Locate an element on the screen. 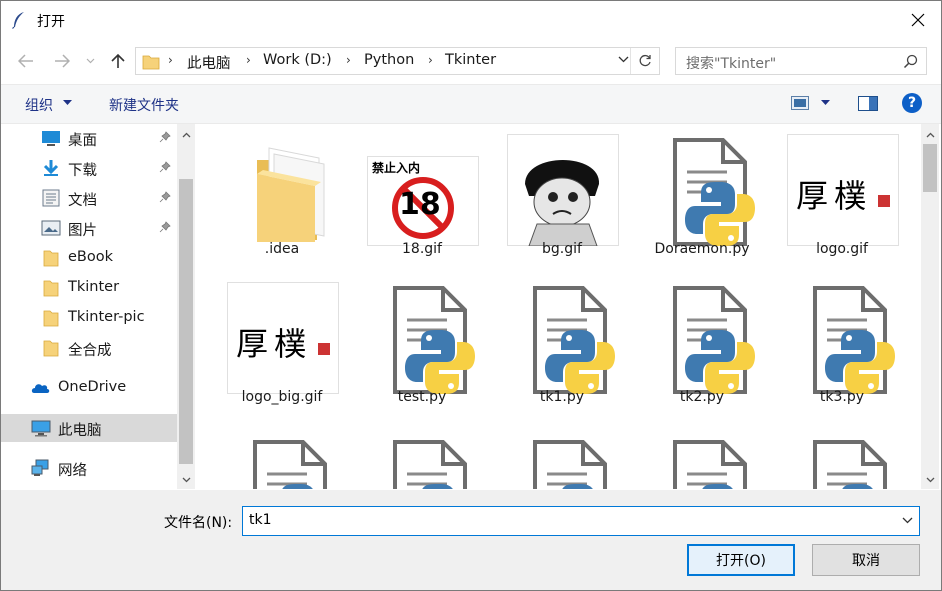 This screenshot has height=591, width=942. recent-locations-button is located at coordinates (90, 61).